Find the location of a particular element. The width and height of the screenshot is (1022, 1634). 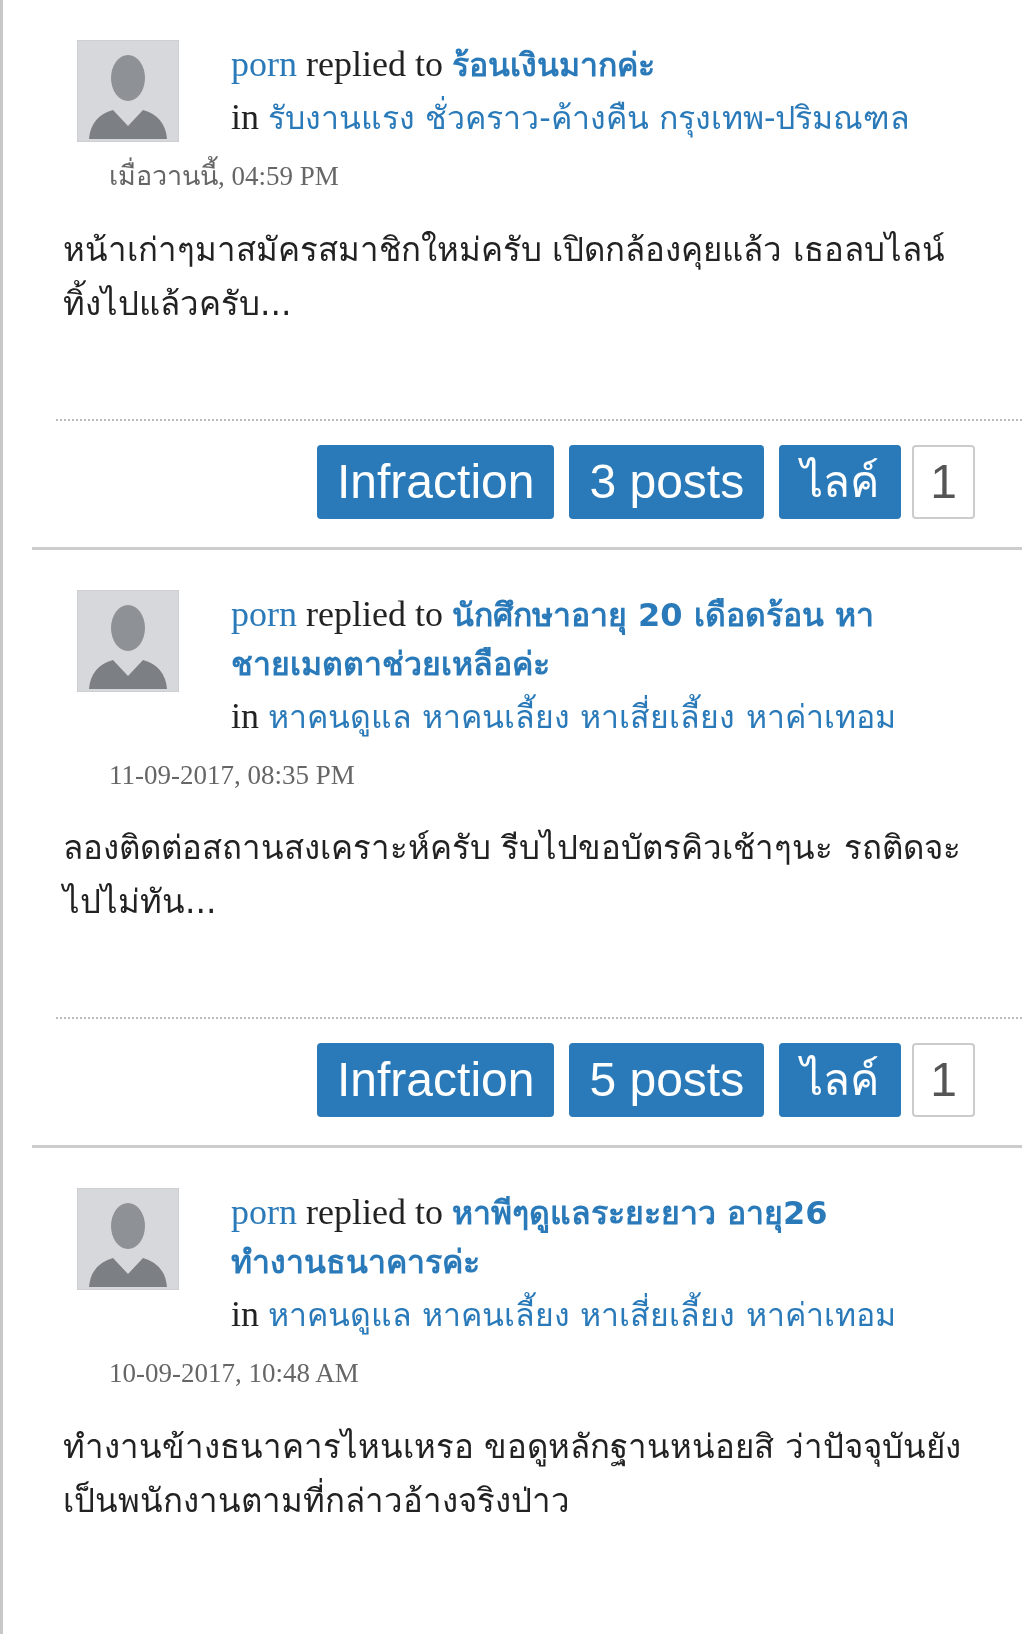

post-time: 10-09-2017, 10:48 AM is located at coordinates (234, 1373).